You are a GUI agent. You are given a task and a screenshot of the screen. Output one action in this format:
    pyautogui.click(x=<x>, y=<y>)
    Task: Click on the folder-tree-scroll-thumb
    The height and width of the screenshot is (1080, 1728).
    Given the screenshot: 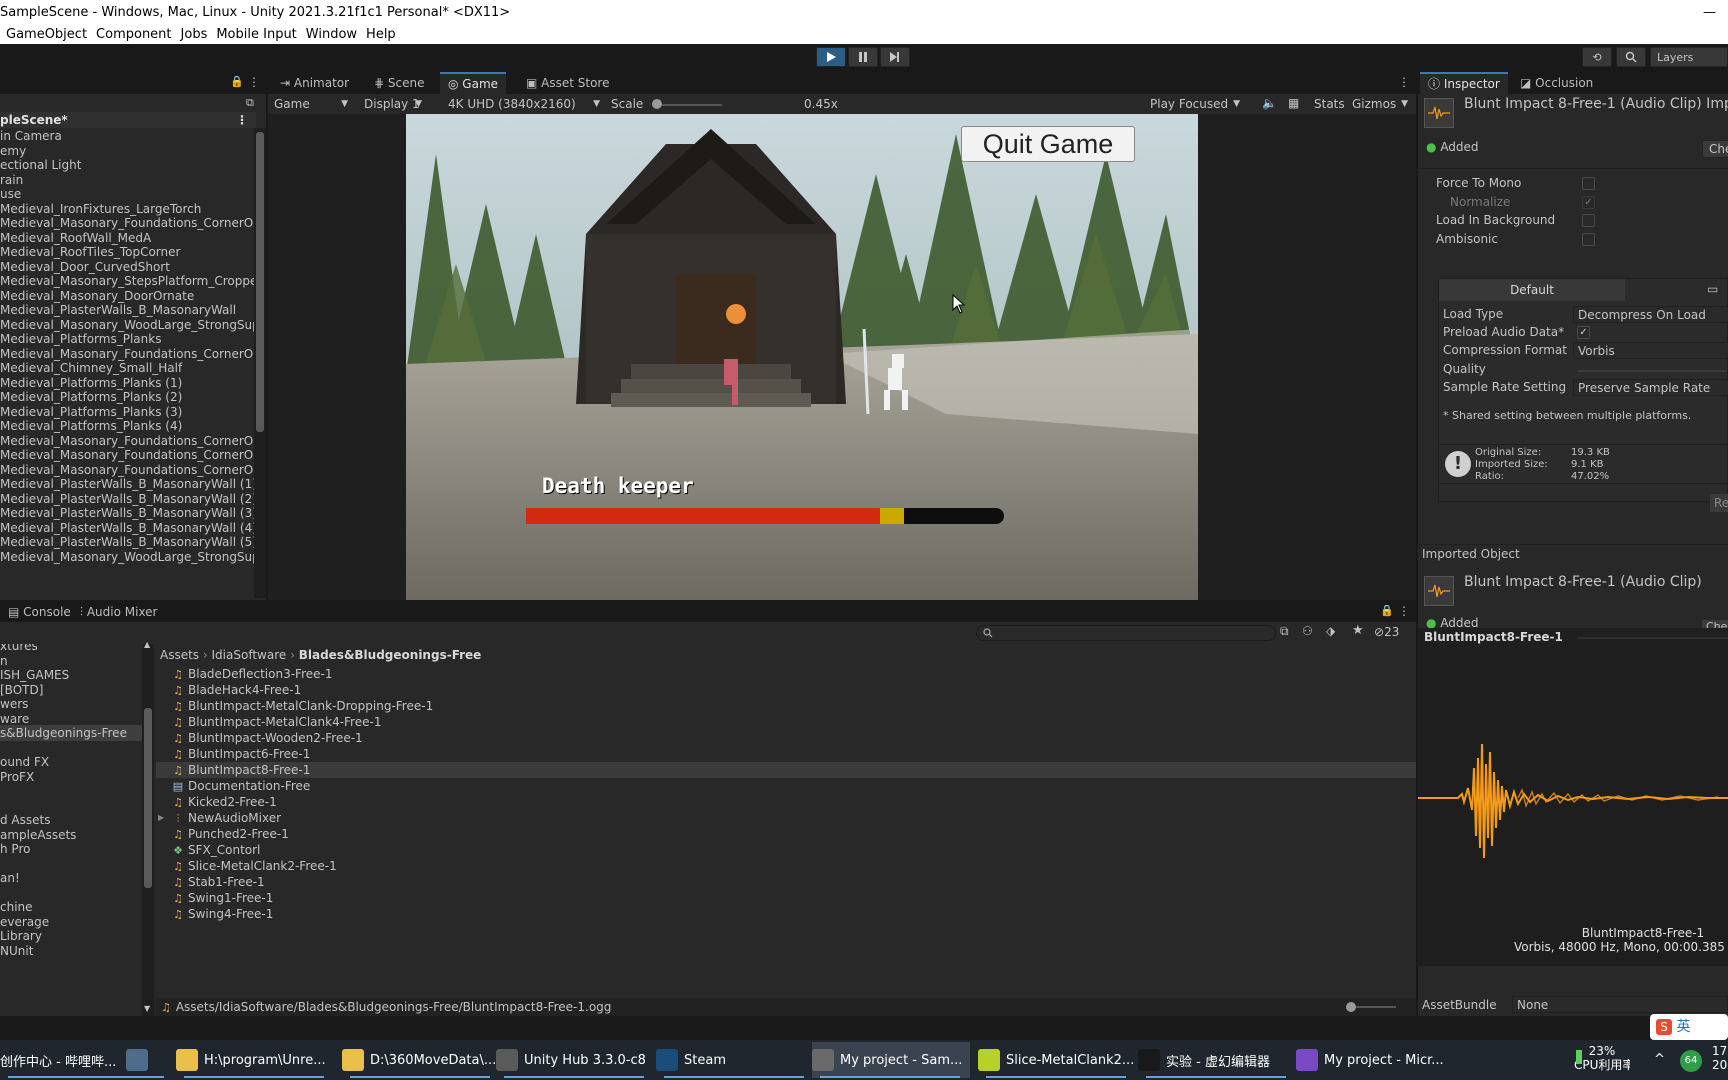 What is the action you would take?
    pyautogui.click(x=148, y=798)
    